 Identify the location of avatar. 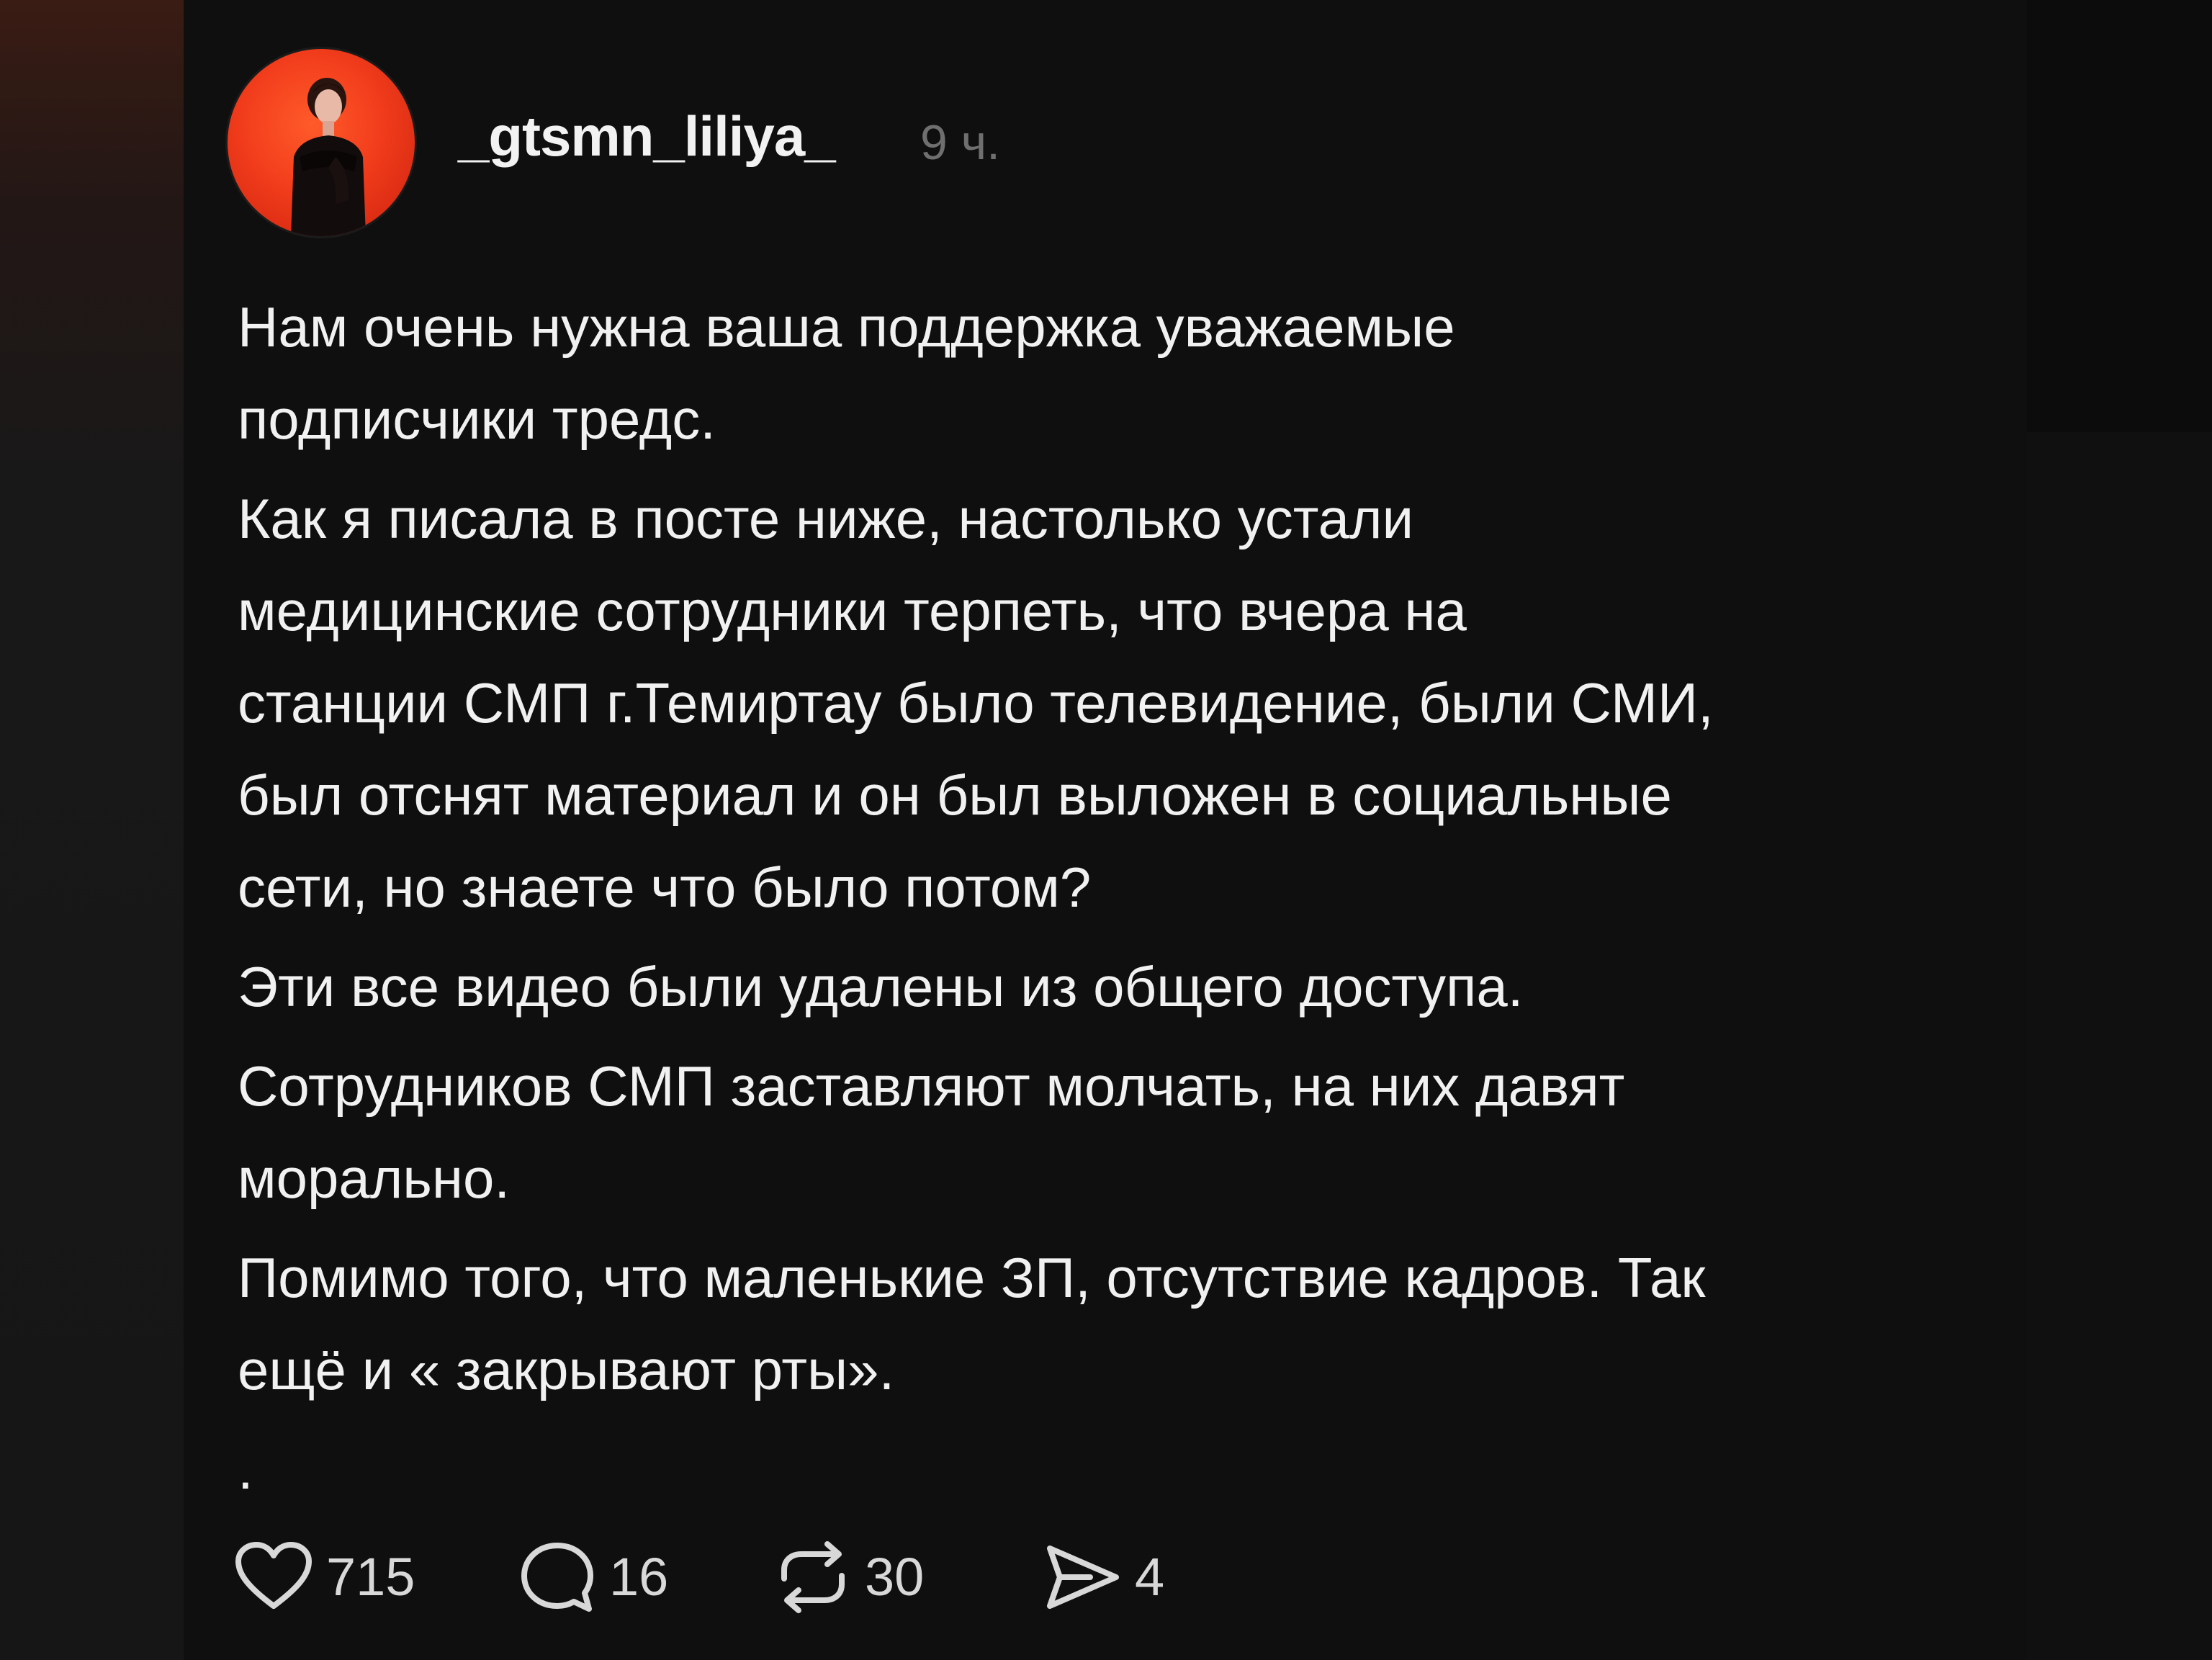
(321, 142).